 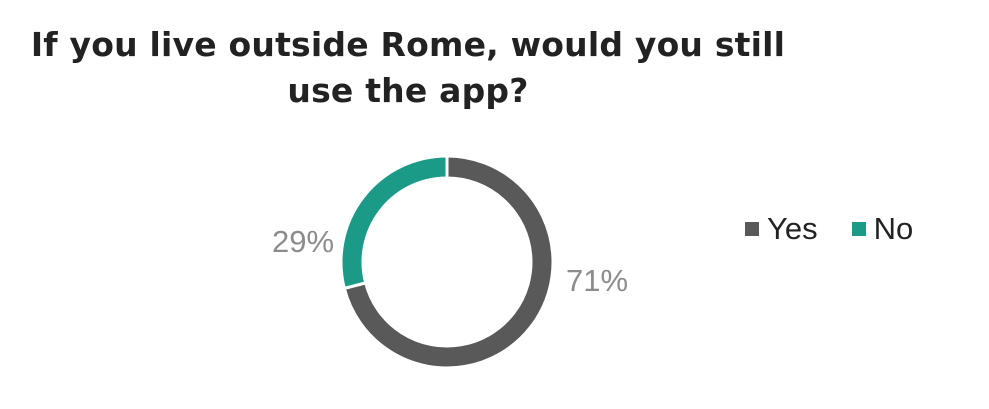 What do you see at coordinates (893, 228) in the screenshot?
I see `legend-label-no: No` at bounding box center [893, 228].